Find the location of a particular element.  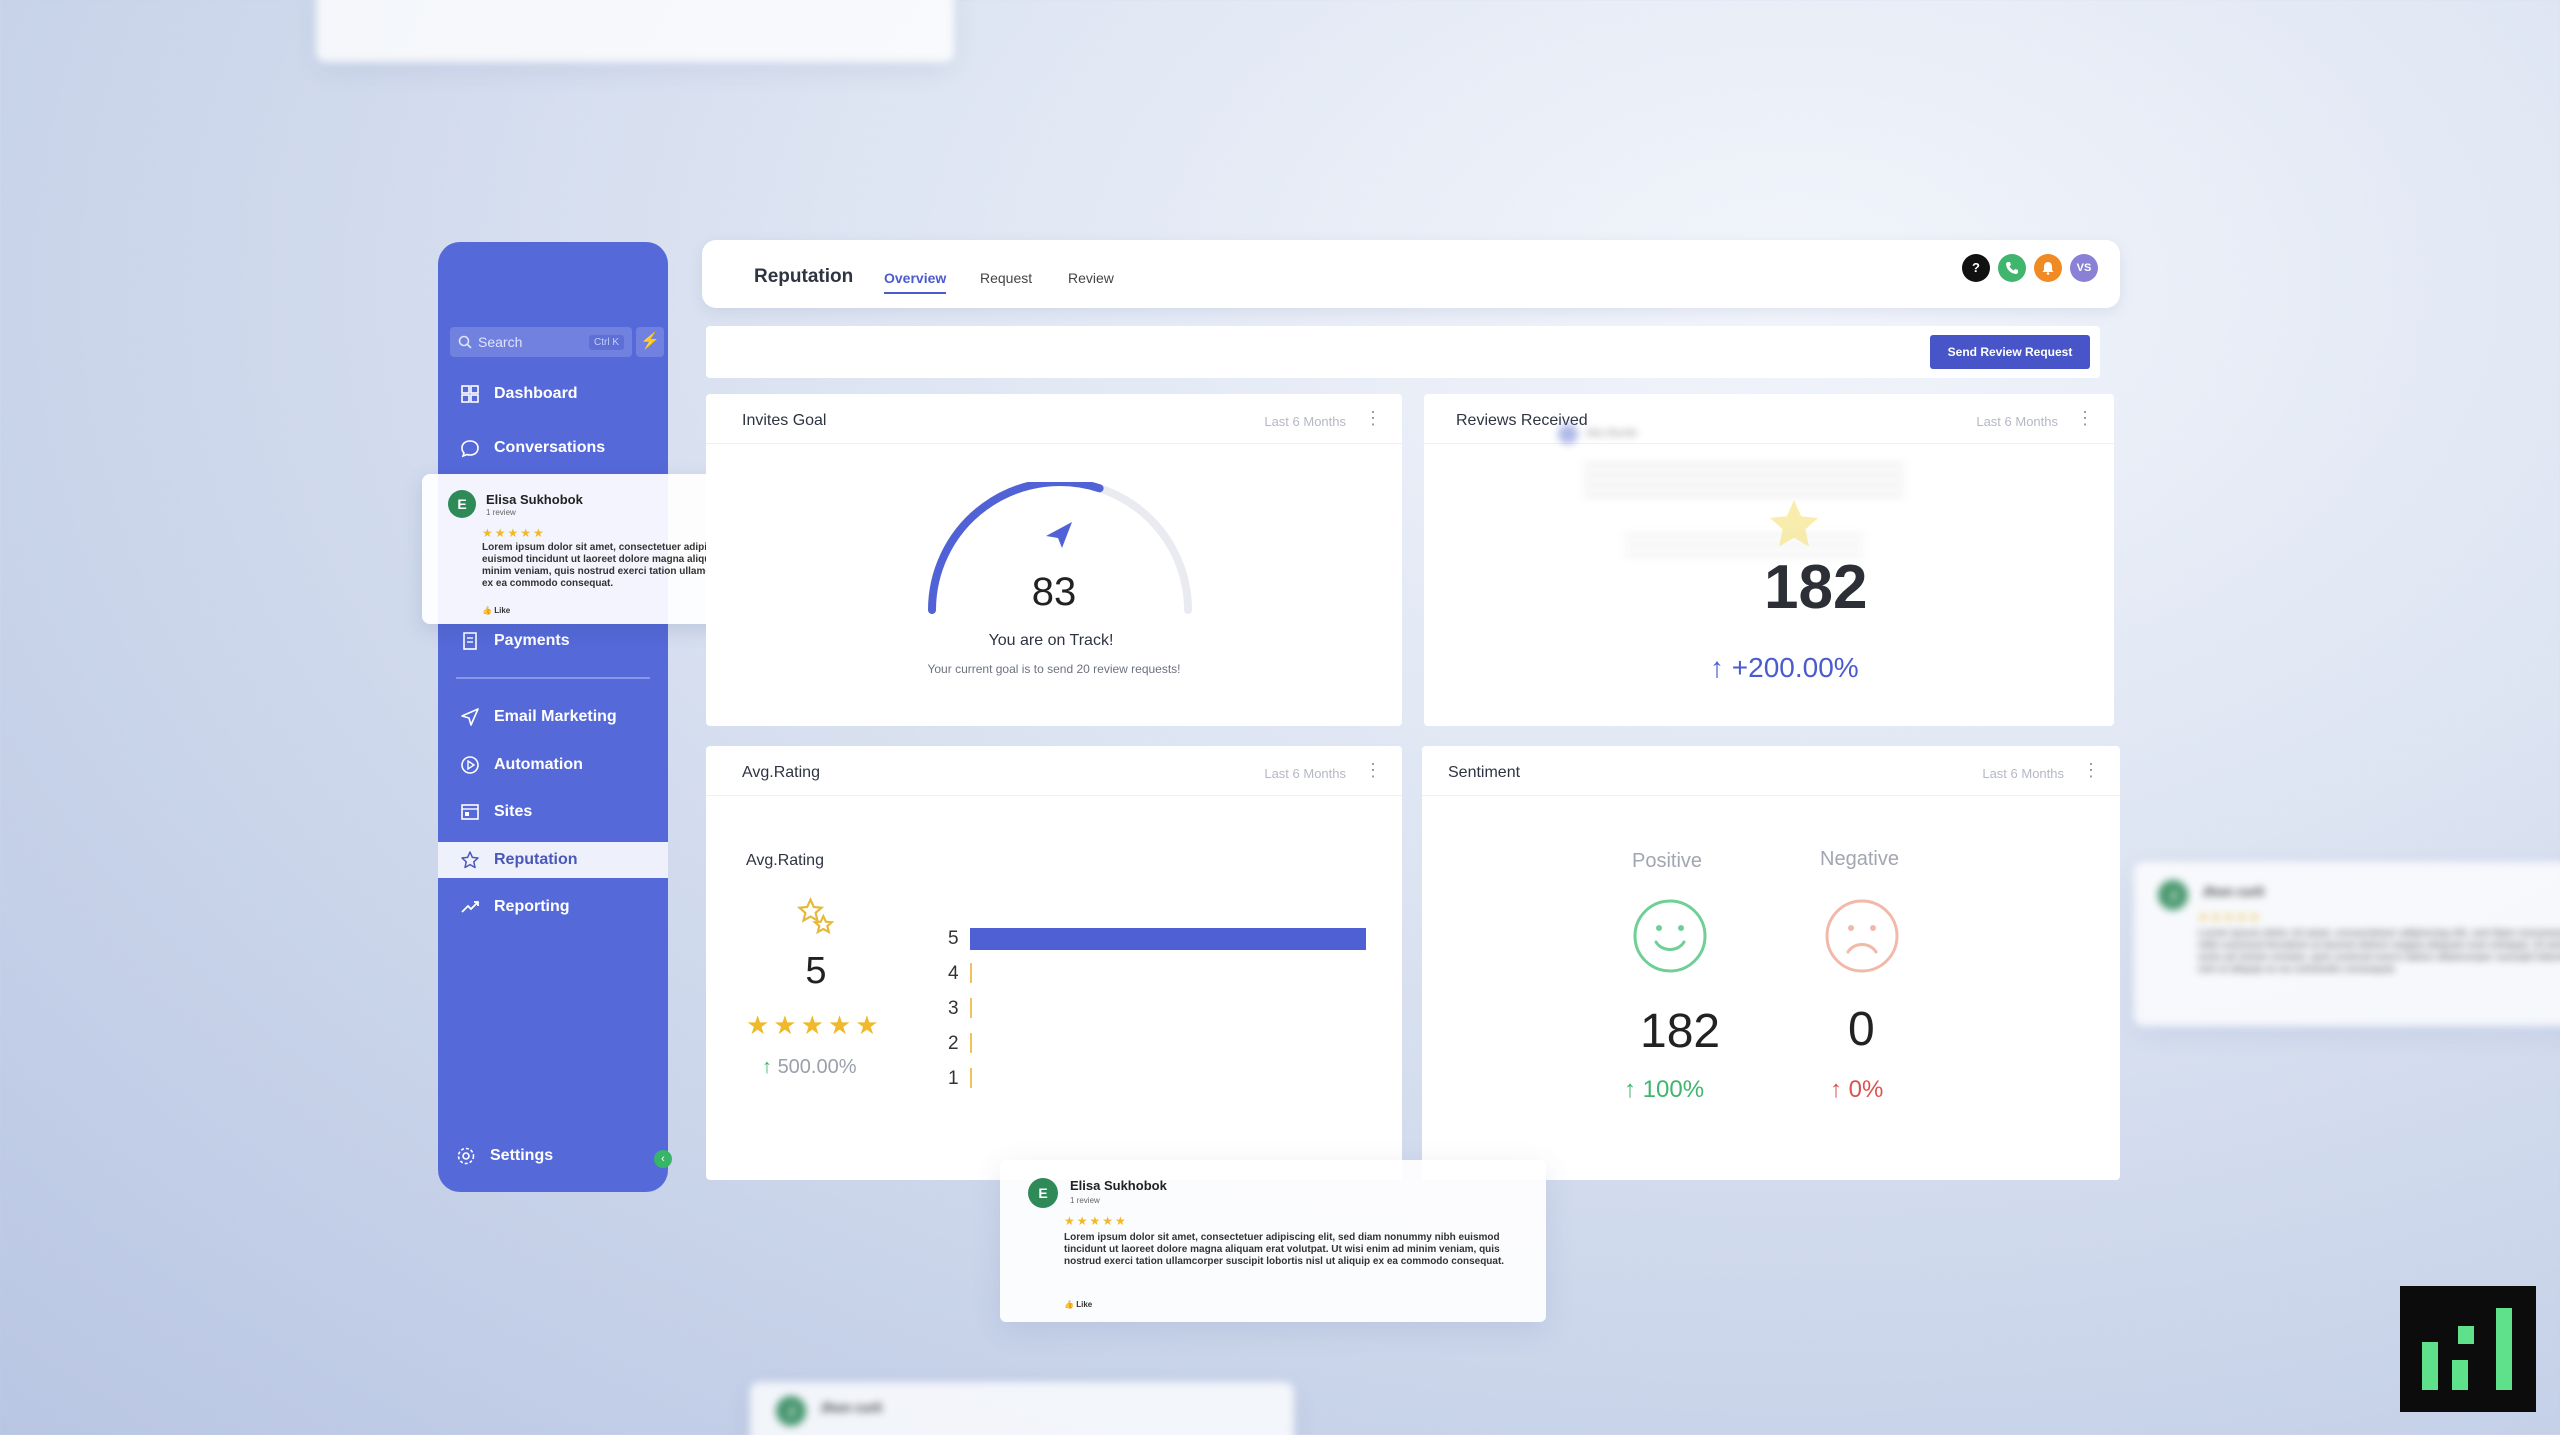

paper-plane-icon is located at coordinates (1059, 535).